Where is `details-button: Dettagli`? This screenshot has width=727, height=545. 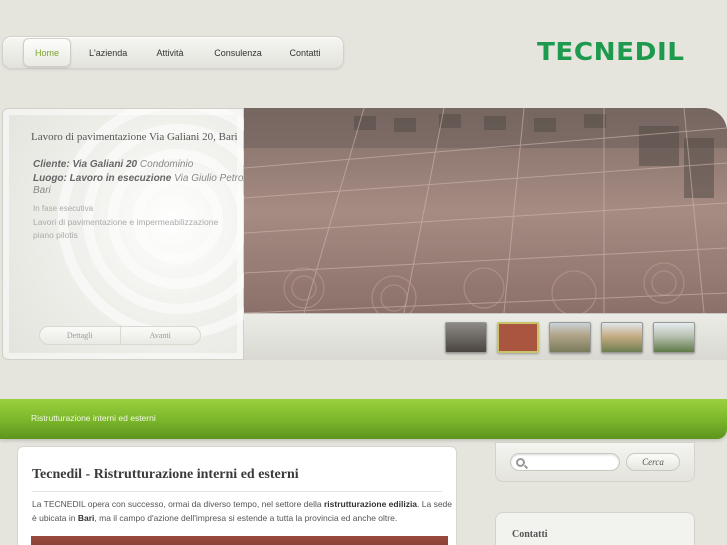
details-button: Dettagli is located at coordinates (80, 335).